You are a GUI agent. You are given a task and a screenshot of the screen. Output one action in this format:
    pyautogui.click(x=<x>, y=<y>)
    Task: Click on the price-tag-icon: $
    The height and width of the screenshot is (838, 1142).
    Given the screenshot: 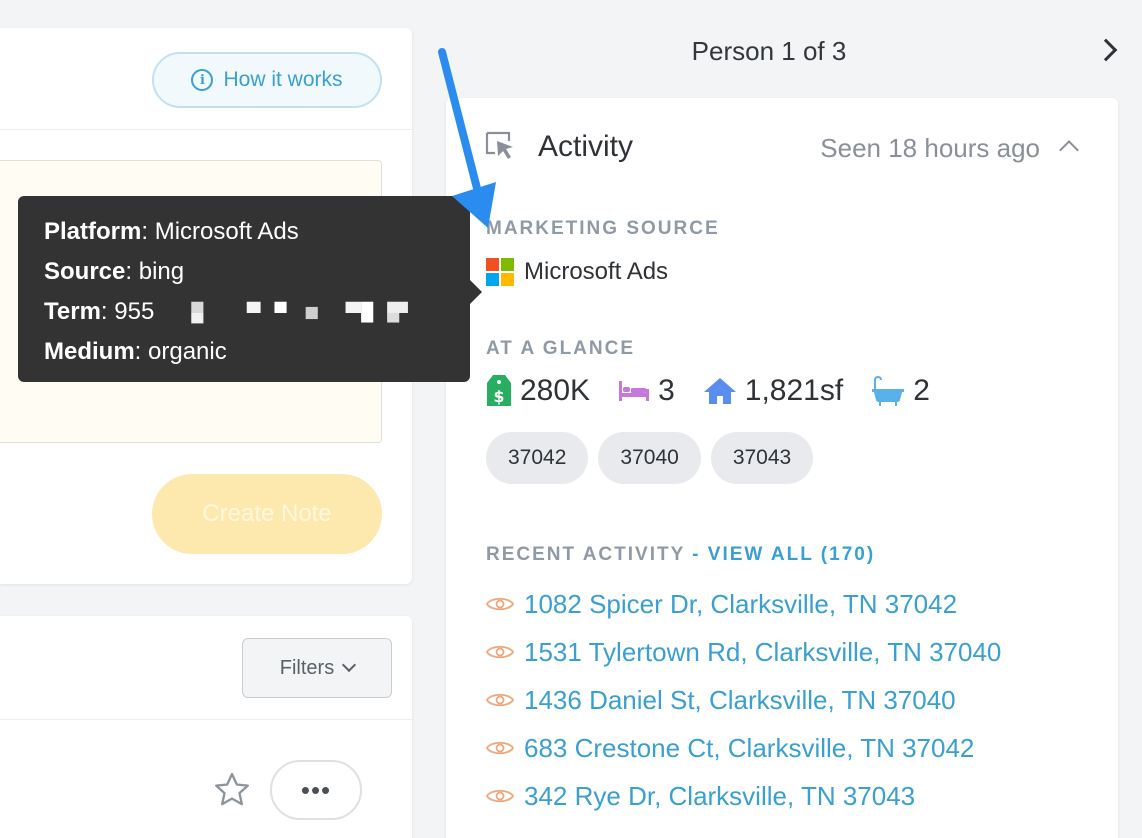 What is the action you would take?
    pyautogui.click(x=499, y=390)
    